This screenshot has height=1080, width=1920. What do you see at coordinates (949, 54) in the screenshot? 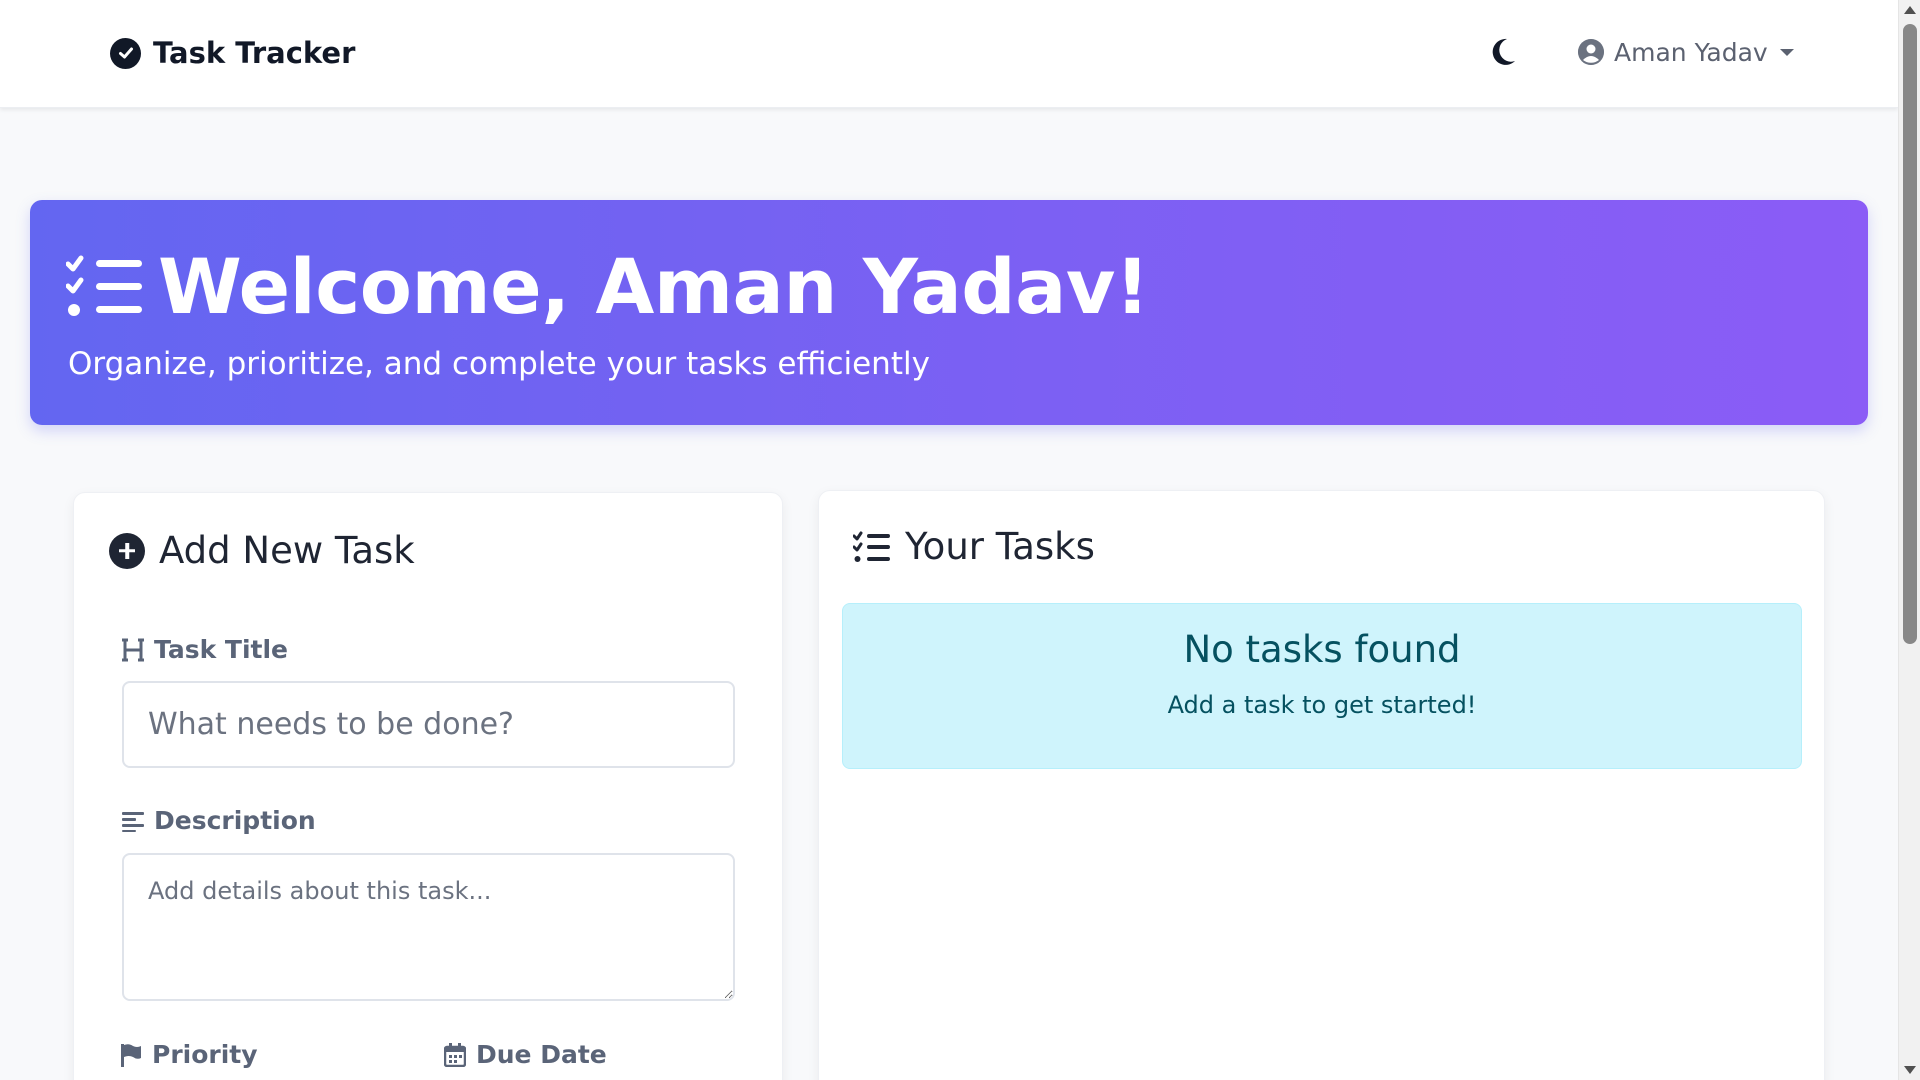
I see `navbar: Task Tracker Aman Yadav` at bounding box center [949, 54].